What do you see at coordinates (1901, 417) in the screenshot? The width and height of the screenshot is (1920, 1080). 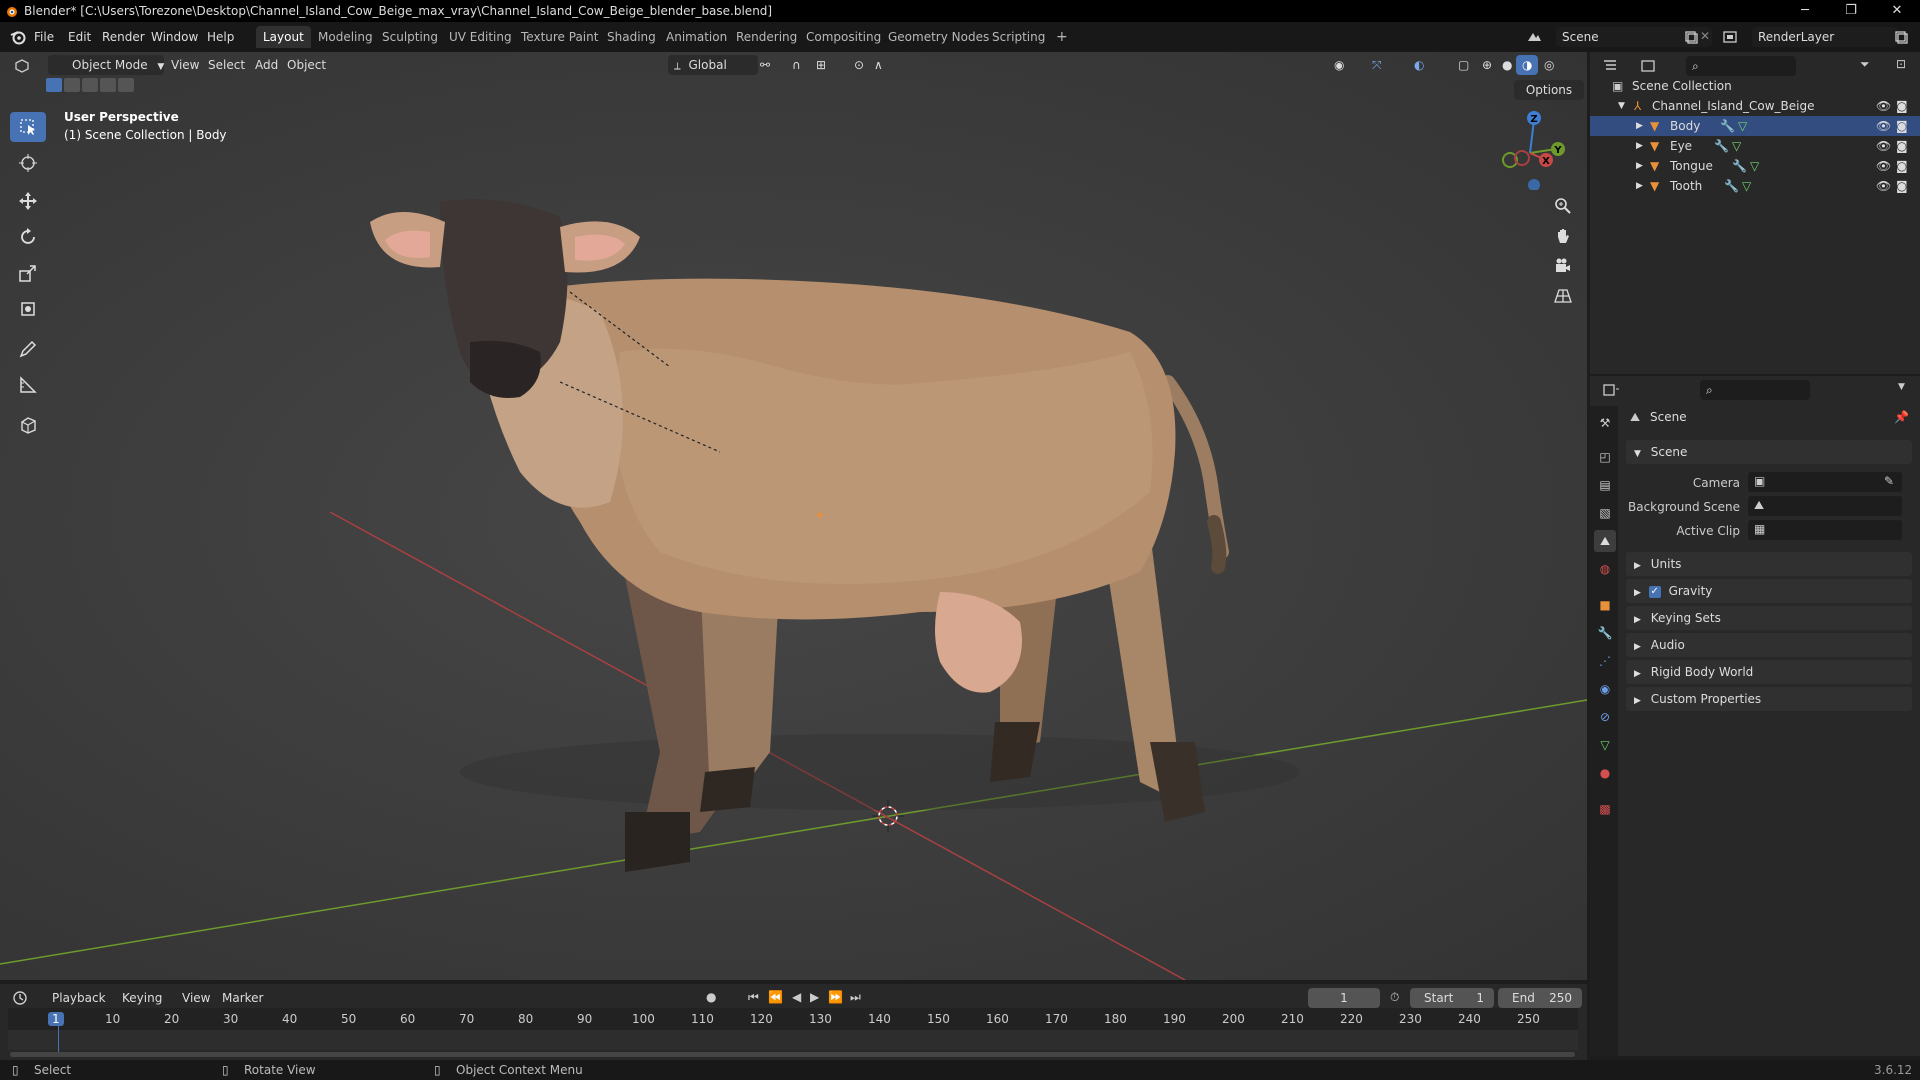 I see `pin-icon: 📌` at bounding box center [1901, 417].